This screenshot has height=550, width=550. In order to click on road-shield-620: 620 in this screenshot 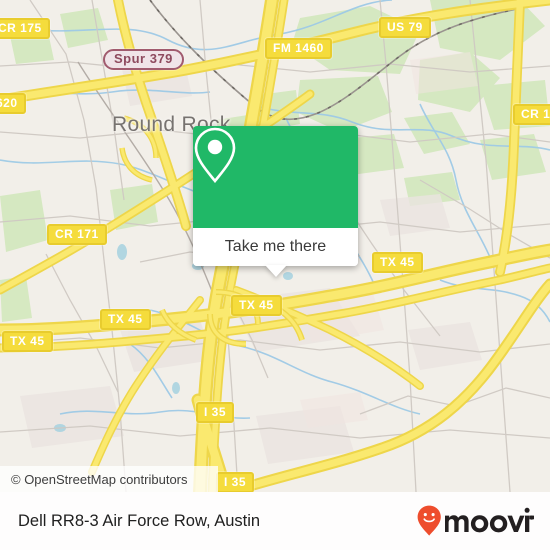, I will do `click(13, 103)`.